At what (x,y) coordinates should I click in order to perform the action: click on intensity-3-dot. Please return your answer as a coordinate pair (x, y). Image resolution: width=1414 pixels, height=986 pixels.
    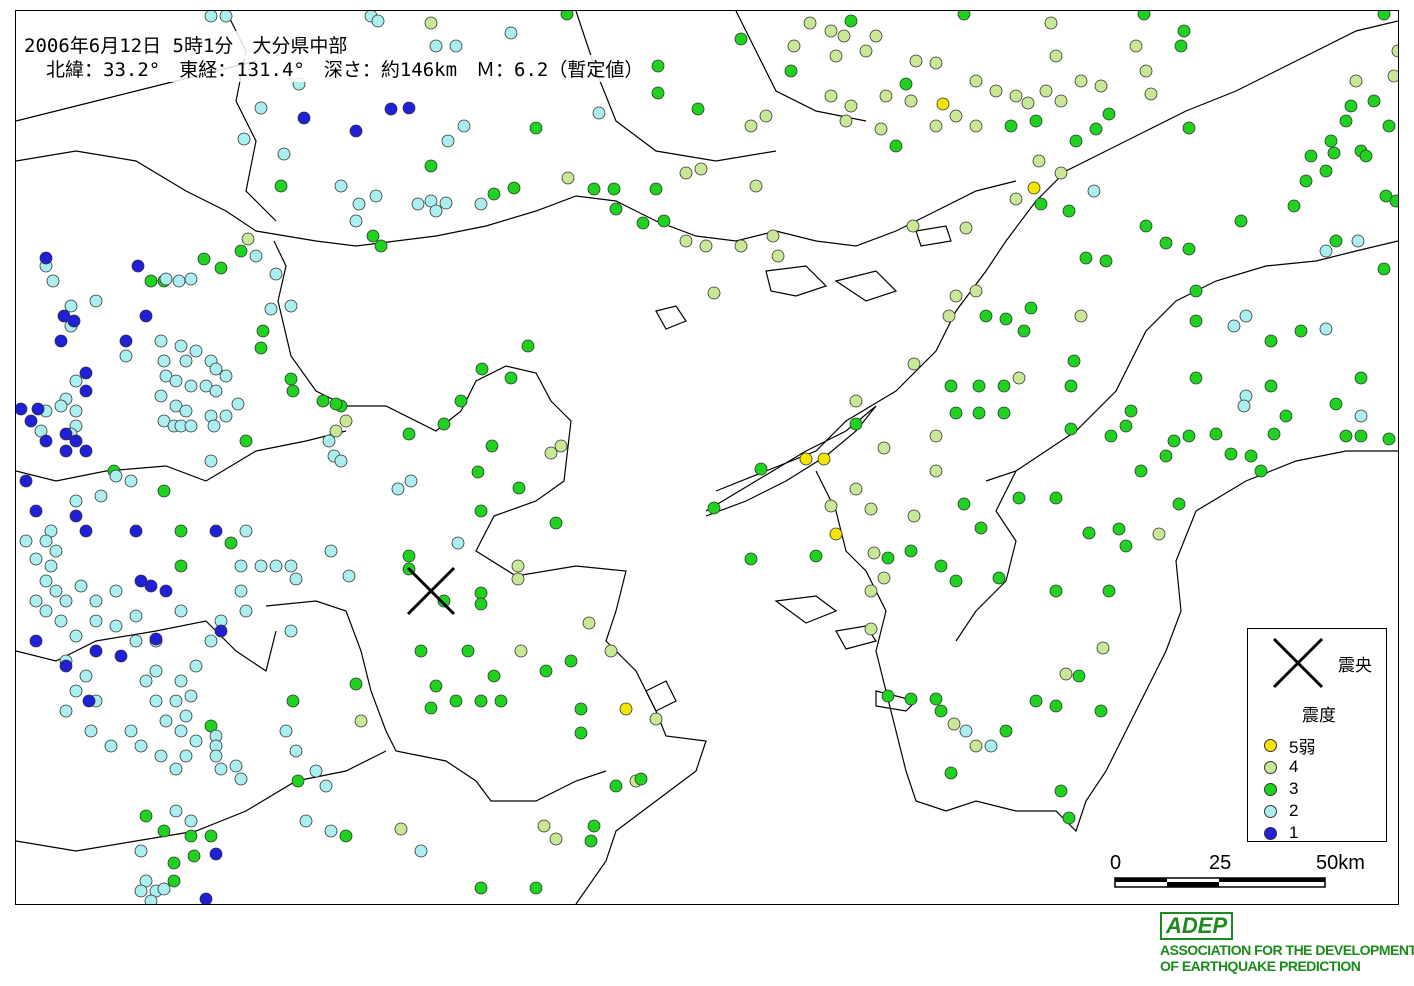
    Looking at the image, I should click on (1270, 789).